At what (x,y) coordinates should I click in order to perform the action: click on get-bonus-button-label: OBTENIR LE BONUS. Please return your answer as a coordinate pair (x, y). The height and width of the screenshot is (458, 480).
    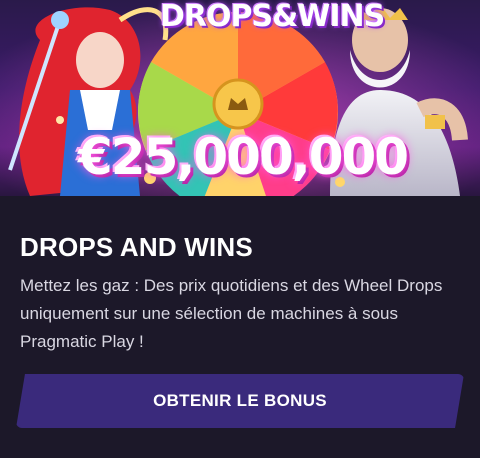
    Looking at the image, I should click on (240, 400).